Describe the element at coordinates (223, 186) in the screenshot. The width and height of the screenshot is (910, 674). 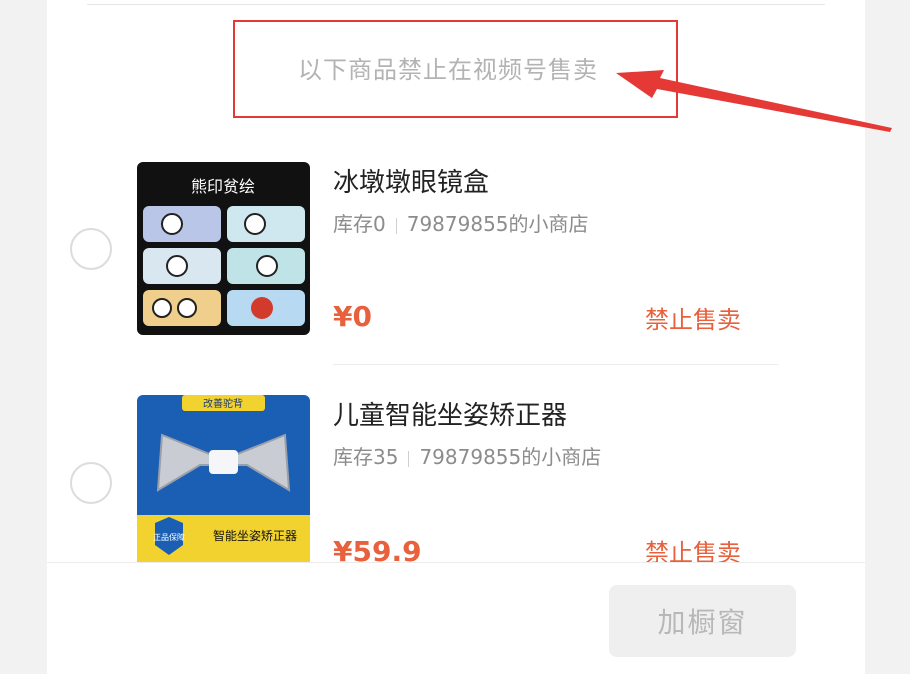
I see `image-caption: 熊印贫绘` at that location.